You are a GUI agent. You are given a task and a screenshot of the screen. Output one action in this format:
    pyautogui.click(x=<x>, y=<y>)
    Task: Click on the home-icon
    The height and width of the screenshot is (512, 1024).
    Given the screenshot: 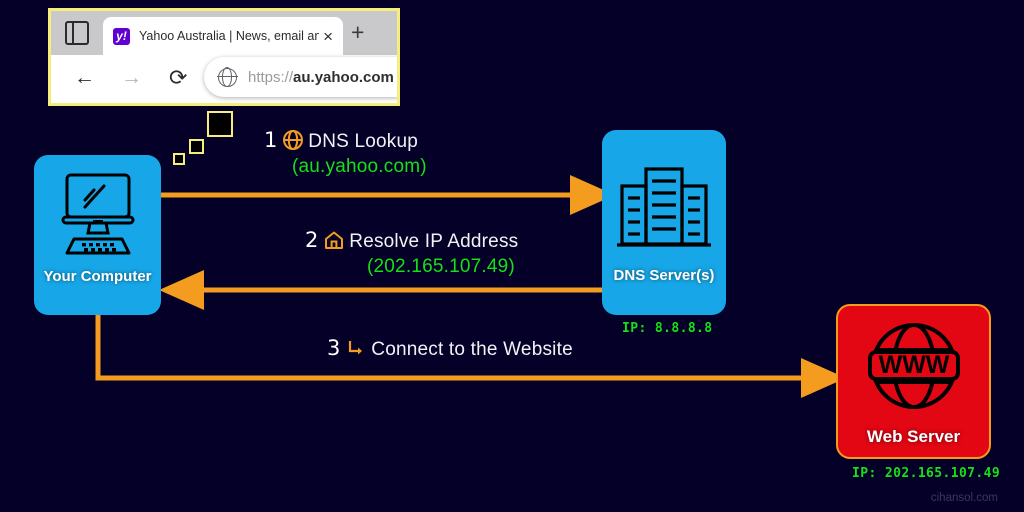 What is the action you would take?
    pyautogui.click(x=334, y=242)
    